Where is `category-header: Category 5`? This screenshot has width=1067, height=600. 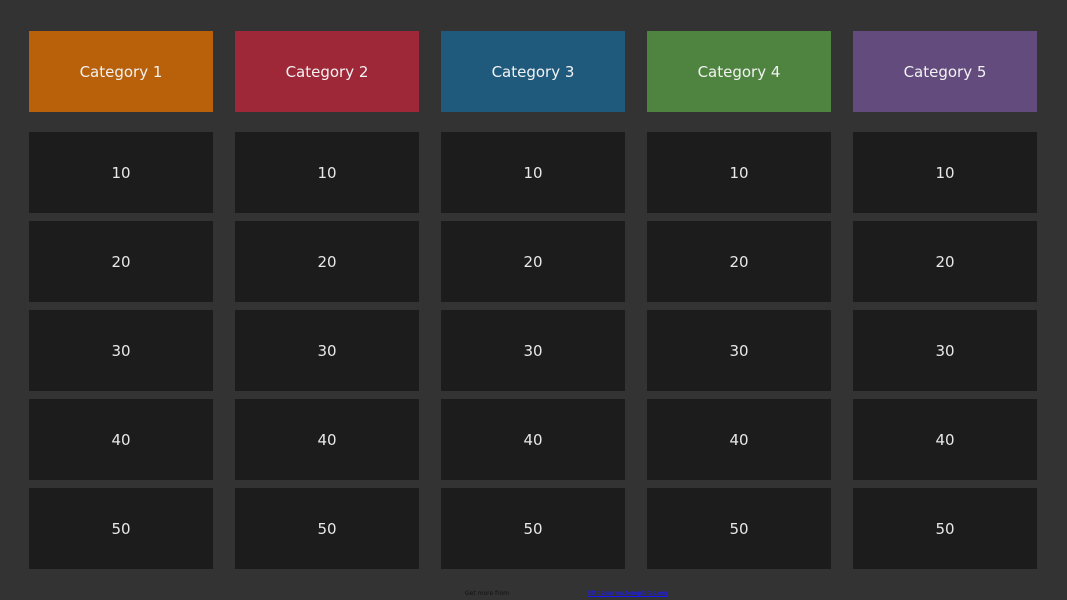
category-header: Category 5 is located at coordinates (945, 71).